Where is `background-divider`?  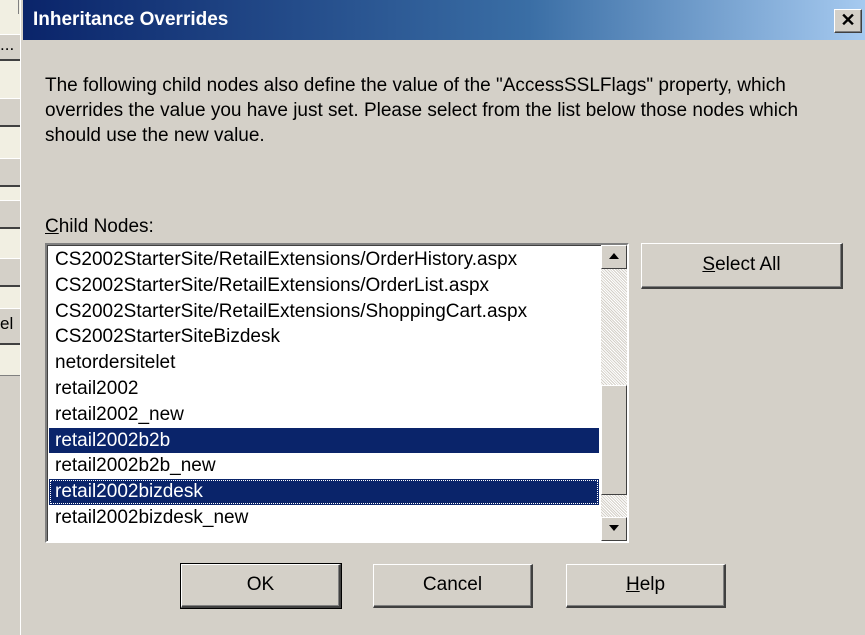
background-divider is located at coordinates (18, 7).